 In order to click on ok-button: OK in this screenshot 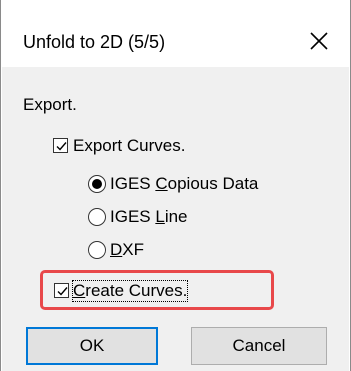, I will do `click(92, 346)`.